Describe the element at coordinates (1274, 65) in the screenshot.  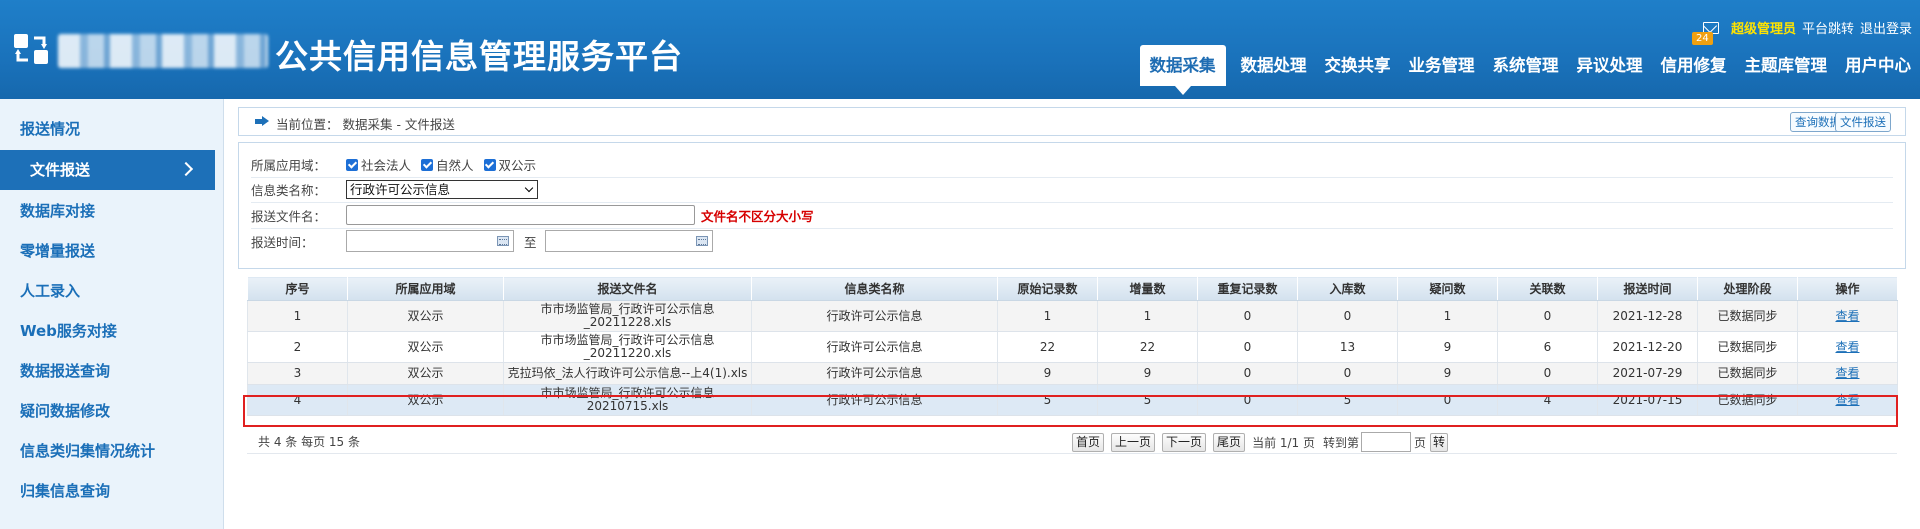
I see `nav-data-processing: 数据处理` at that location.